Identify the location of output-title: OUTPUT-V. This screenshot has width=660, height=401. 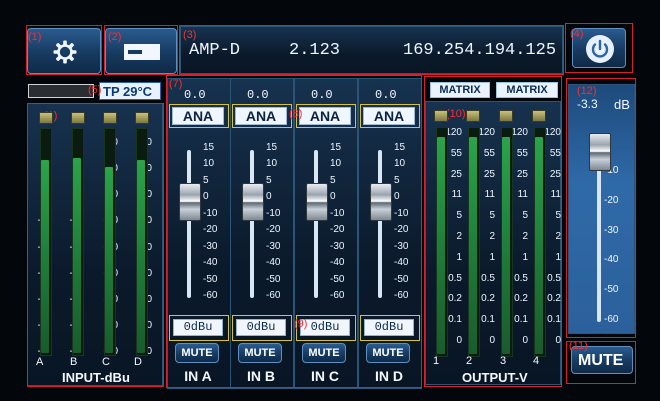
(495, 377).